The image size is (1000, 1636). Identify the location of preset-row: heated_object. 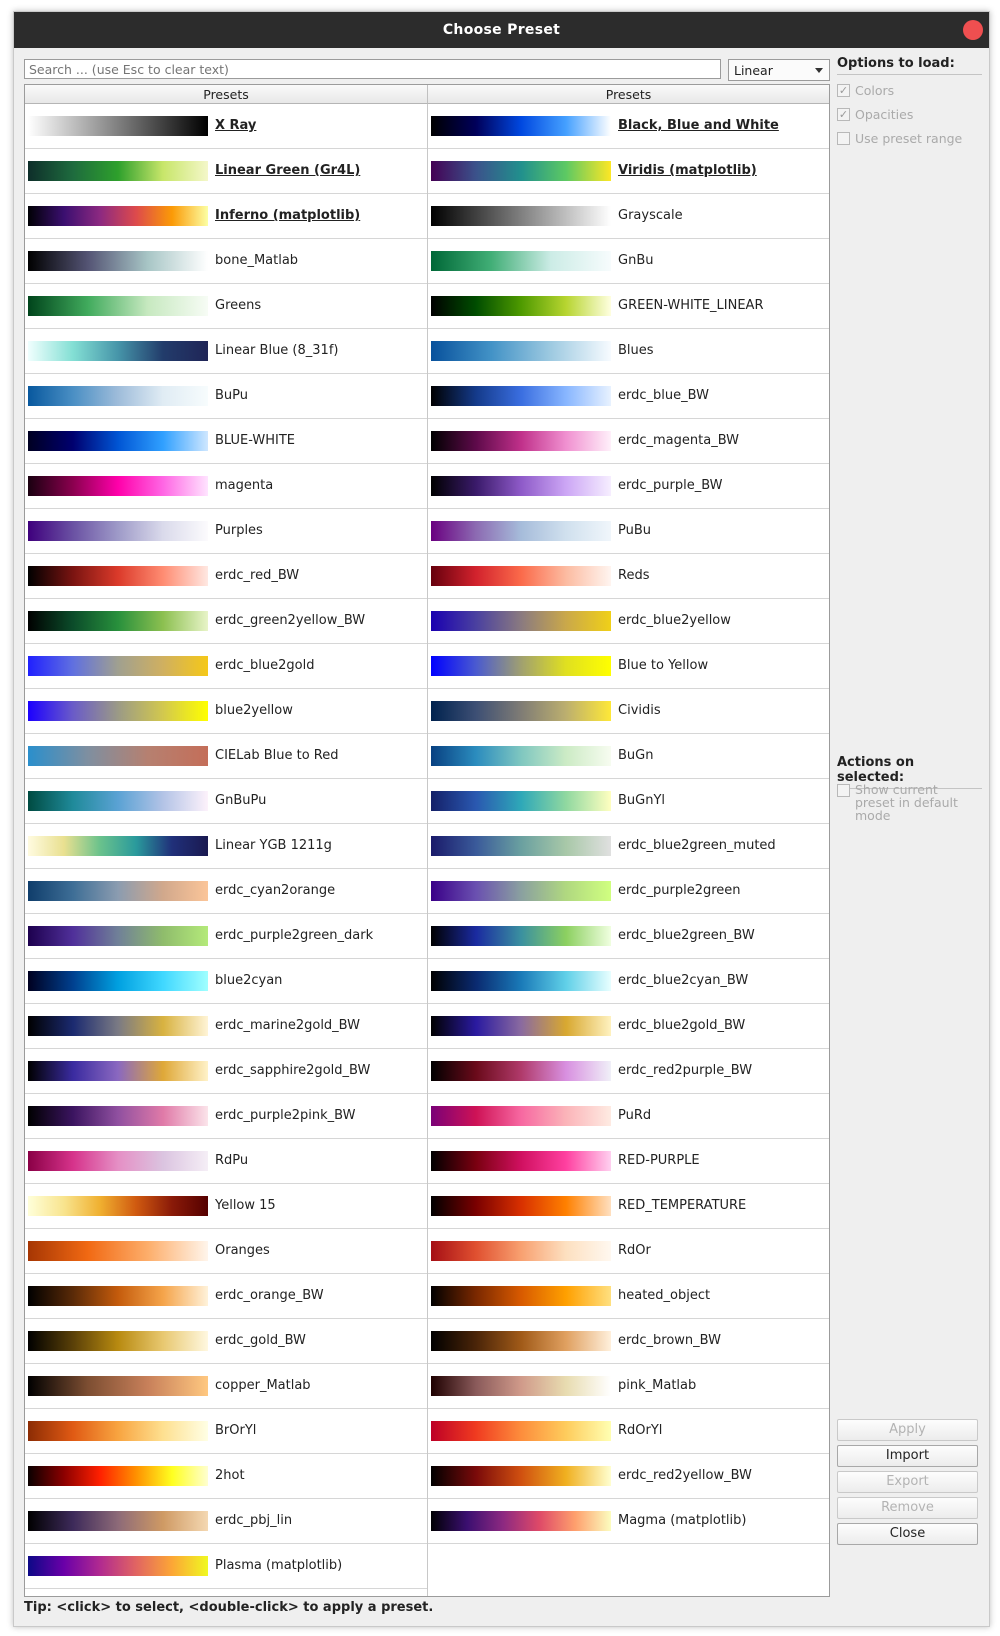
(628, 1296).